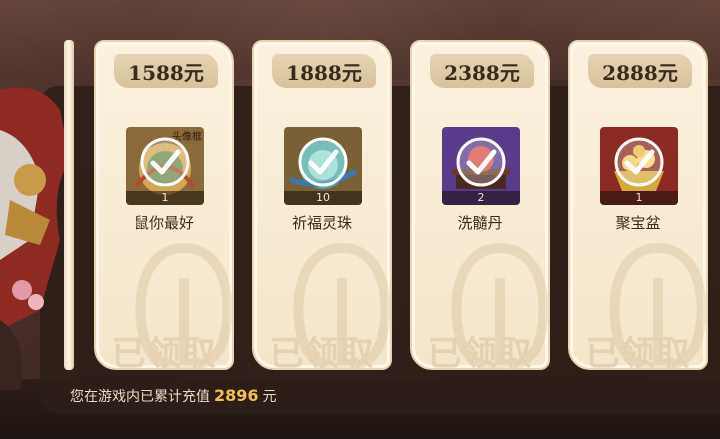 This screenshot has width=720, height=439. I want to click on recharge-total-text: 您在游戏内已累计充值 2896 元, so click(173, 396).